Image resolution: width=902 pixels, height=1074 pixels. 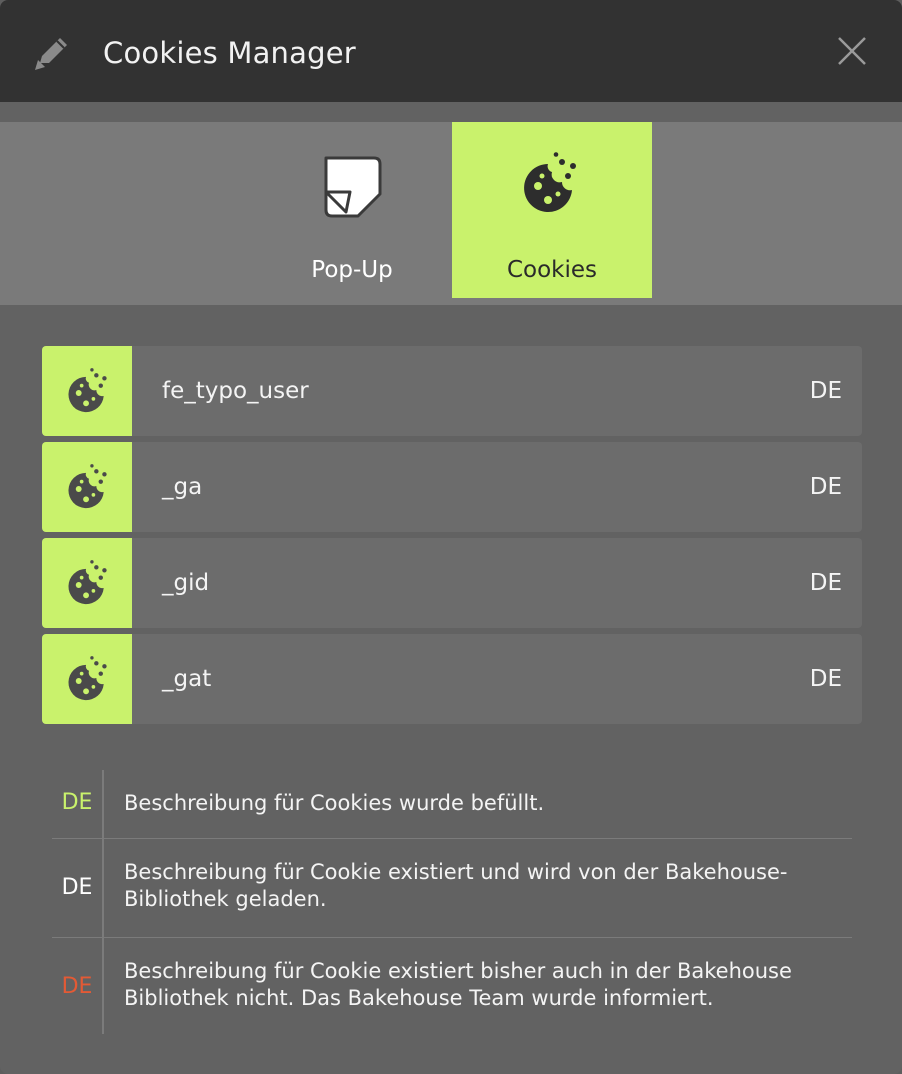 I want to click on cookie-row: fe_typo_user DE, so click(x=452, y=391).